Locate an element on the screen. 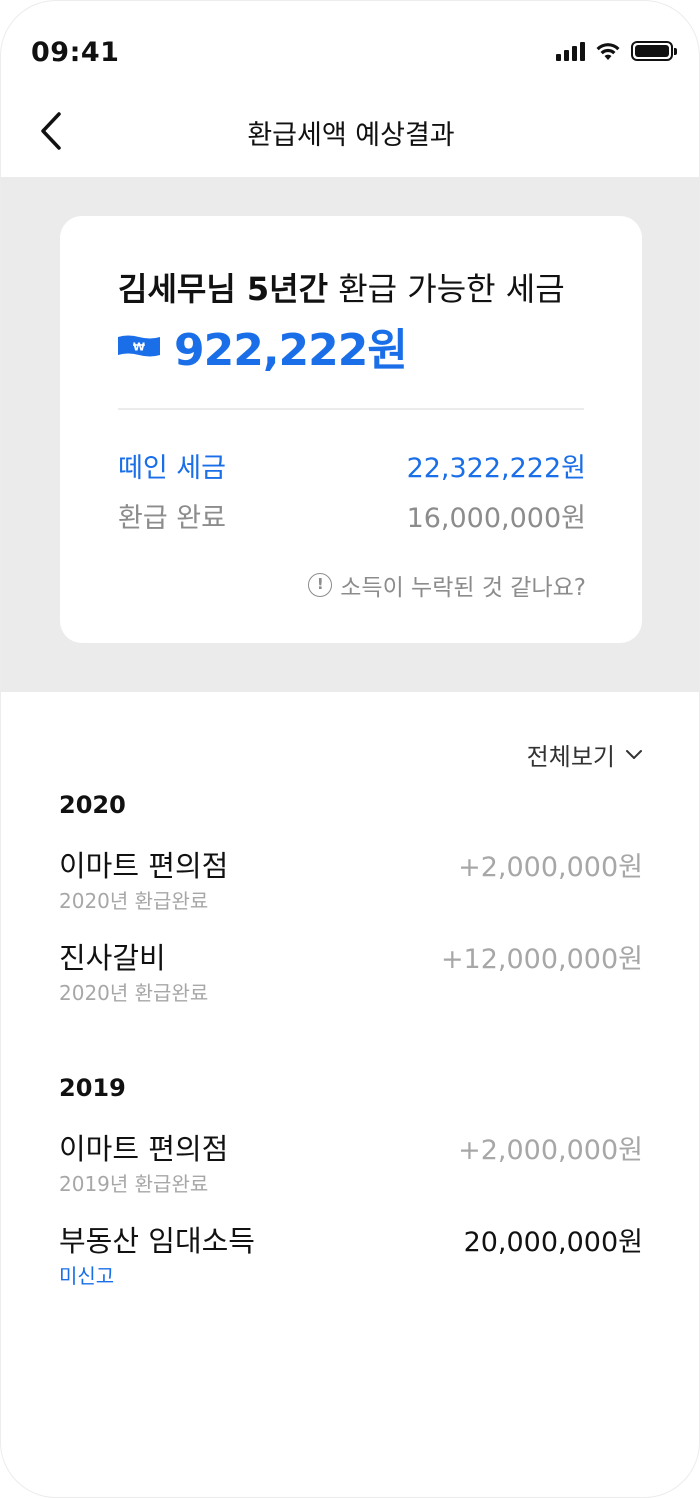 The height and width of the screenshot is (1498, 700). card-heading: 김세무님 5년간 환급 가능한 세금 is located at coordinates (341, 287).